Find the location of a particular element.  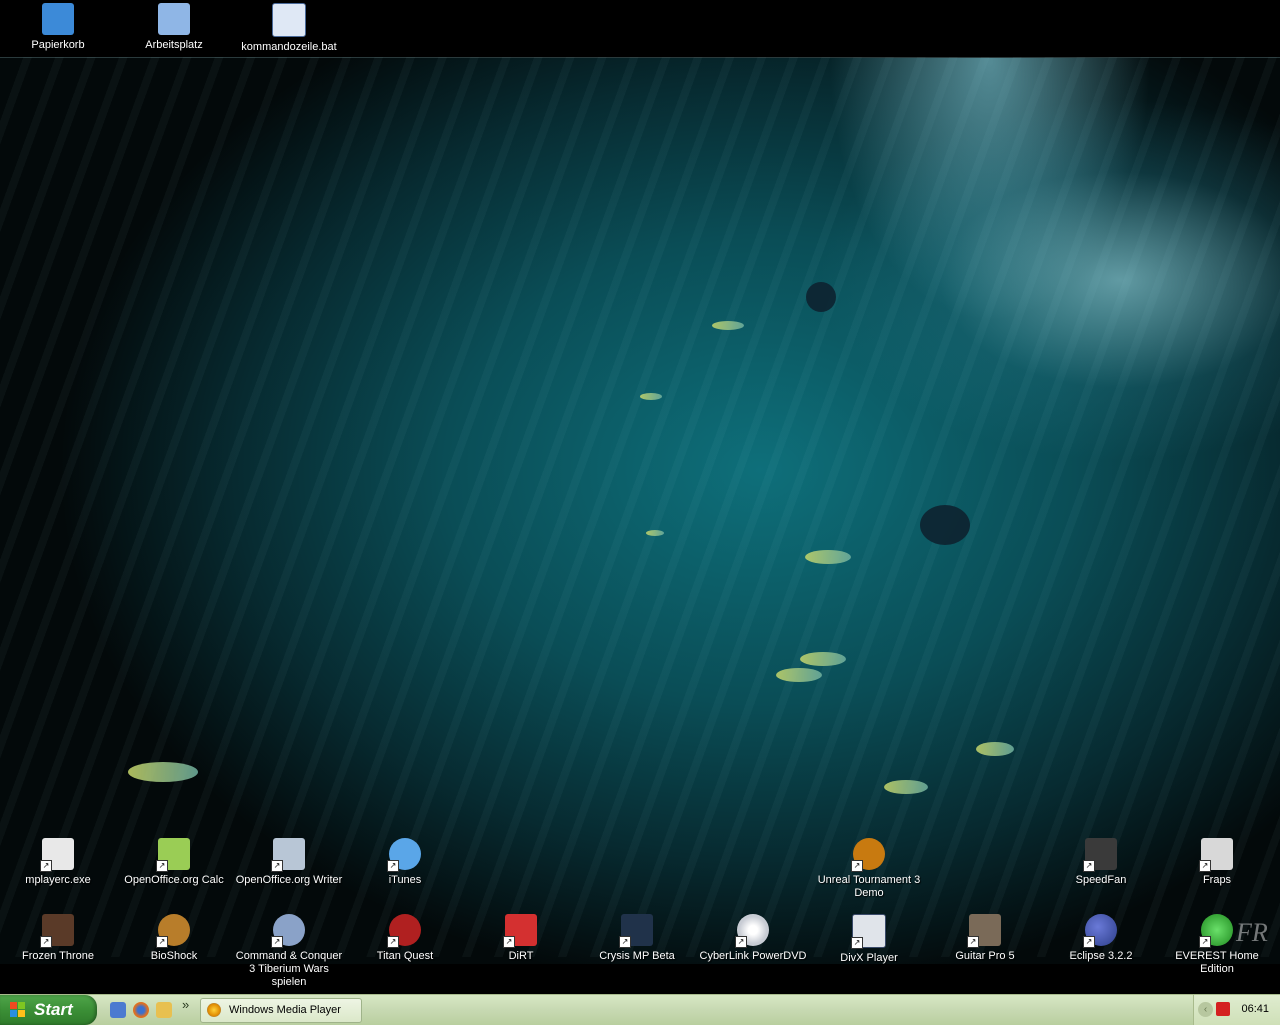

desktop-icon-label: Arbeitsplatz is located at coordinates (174, 45).